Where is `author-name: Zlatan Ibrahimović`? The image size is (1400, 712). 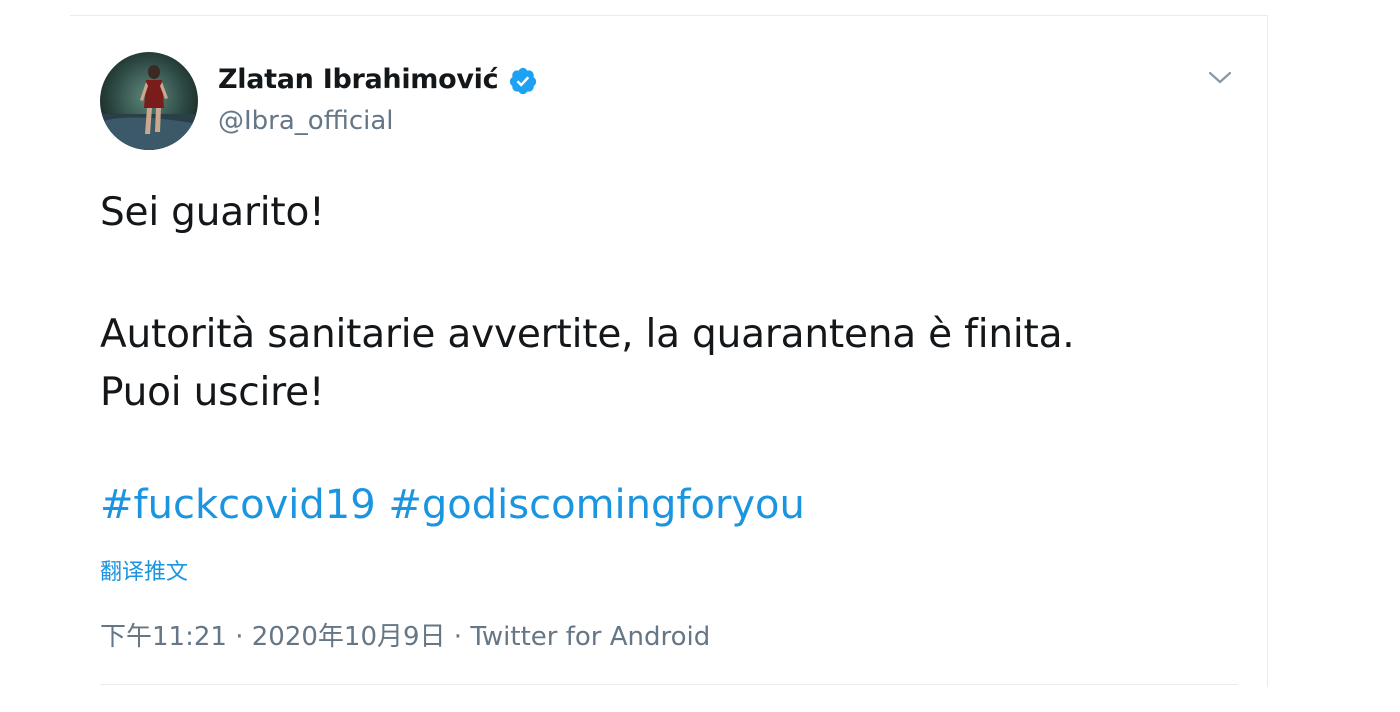 author-name: Zlatan Ibrahimović is located at coordinates (358, 79).